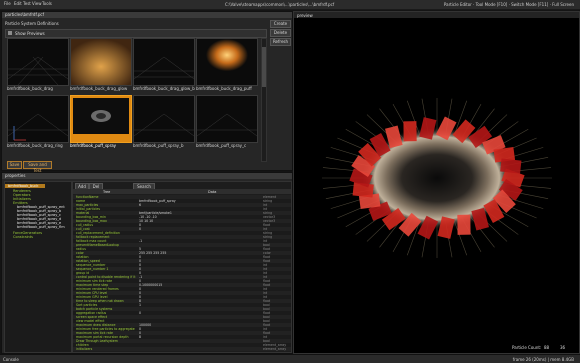  I want to click on menu-test: Test, so click(27, 3).